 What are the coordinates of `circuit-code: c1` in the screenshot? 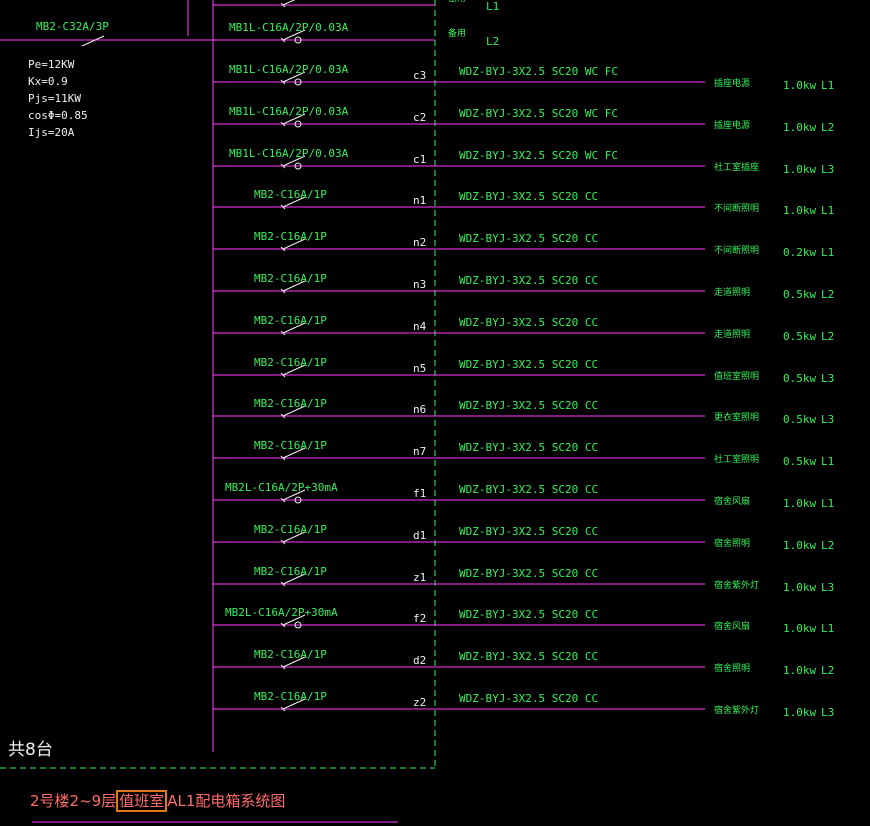 It's located at (420, 159).